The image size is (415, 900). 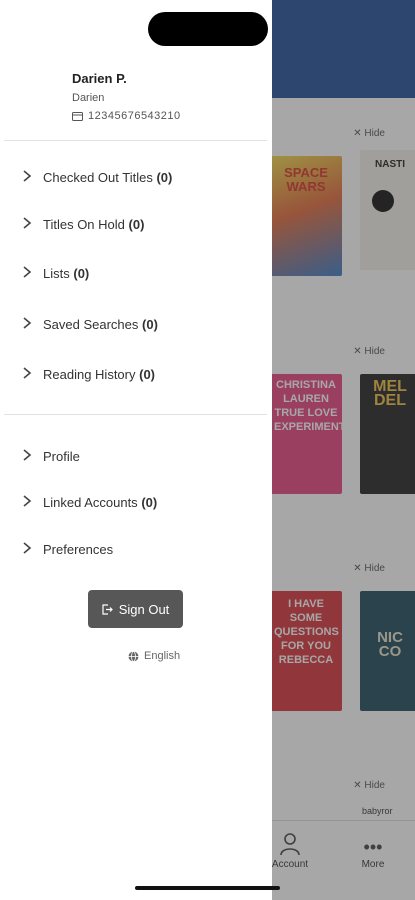 I want to click on menu-label: Preferences, so click(x=78, y=549).